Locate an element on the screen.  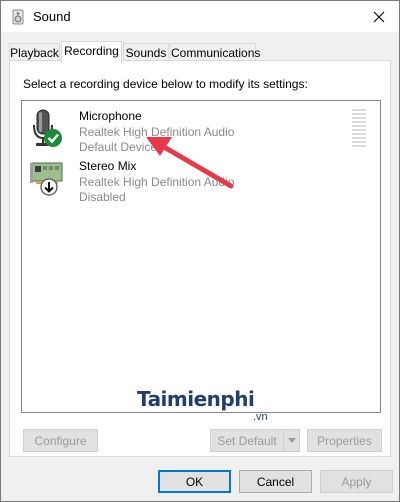
watermark-logo: Taimienphi .vn is located at coordinates (217, 407).